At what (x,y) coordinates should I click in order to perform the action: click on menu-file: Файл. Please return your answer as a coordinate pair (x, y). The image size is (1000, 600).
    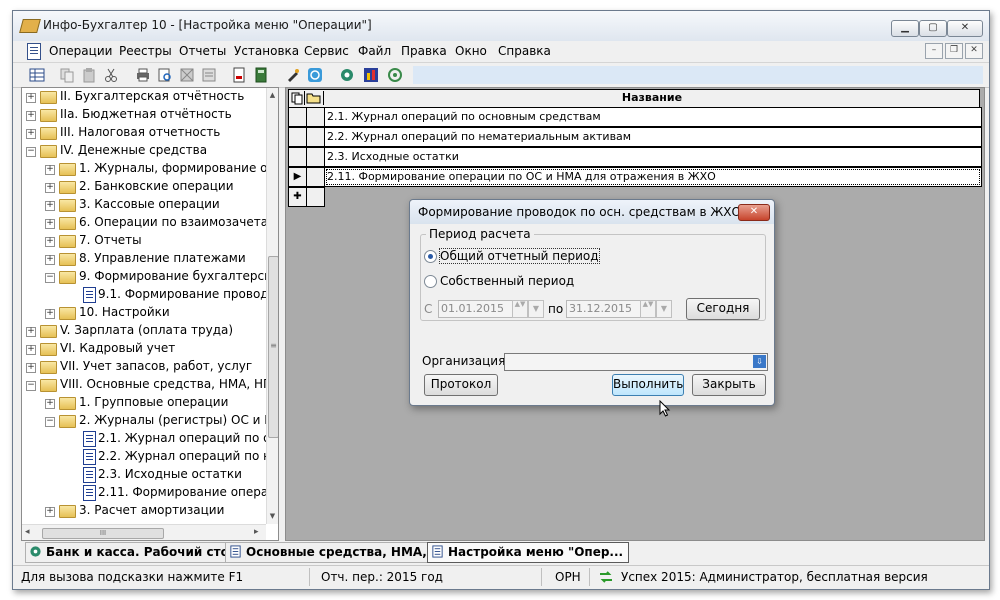
    Looking at the image, I should click on (374, 51).